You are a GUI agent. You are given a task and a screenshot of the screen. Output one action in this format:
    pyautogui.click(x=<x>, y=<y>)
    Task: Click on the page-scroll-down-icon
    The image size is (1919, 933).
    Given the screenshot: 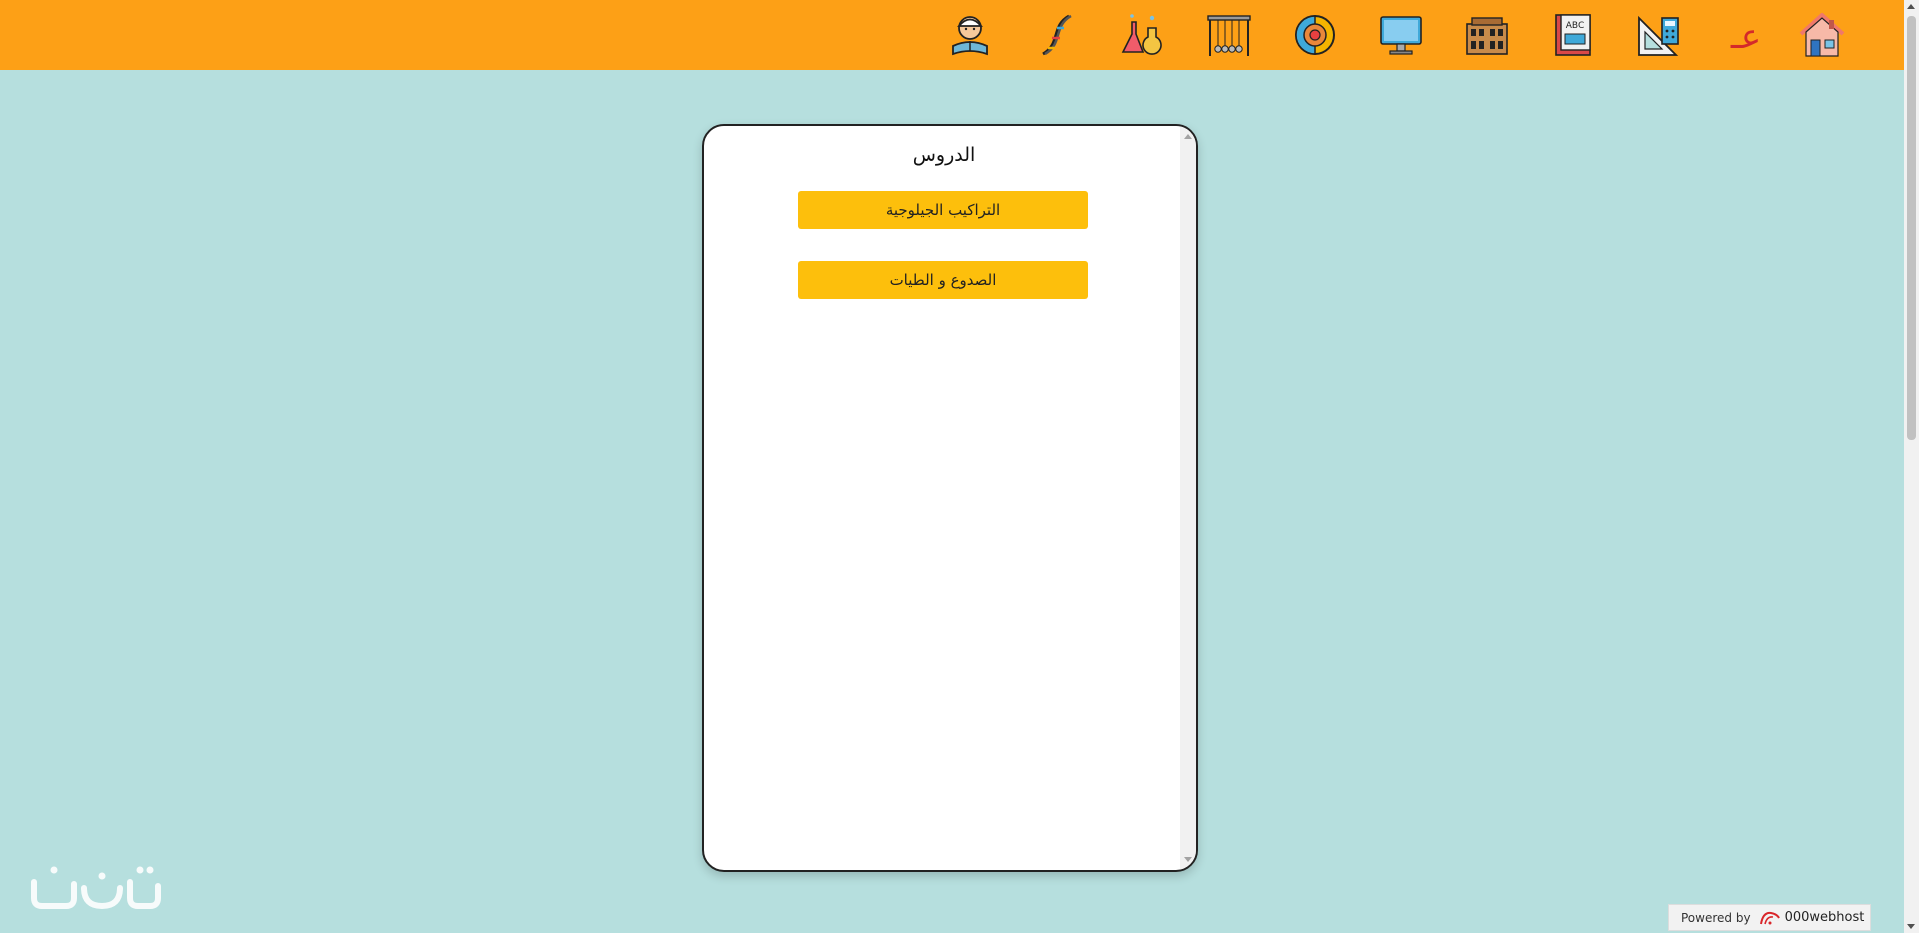 What is the action you would take?
    pyautogui.click(x=1911, y=926)
    